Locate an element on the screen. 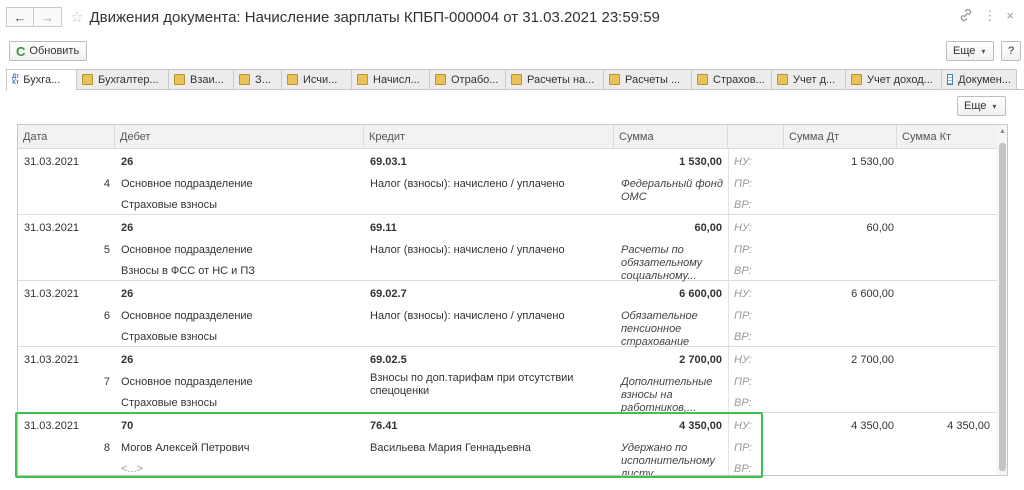 The image size is (1024, 490). row-sum: 1 530,00 is located at coordinates (700, 162).